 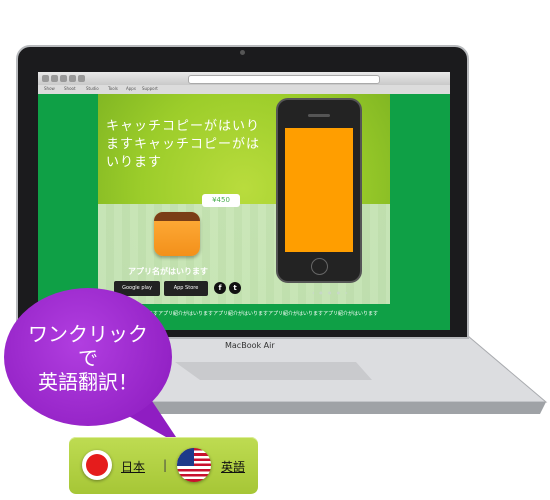 What do you see at coordinates (133, 466) in the screenshot?
I see `japanese-link: 日本` at bounding box center [133, 466].